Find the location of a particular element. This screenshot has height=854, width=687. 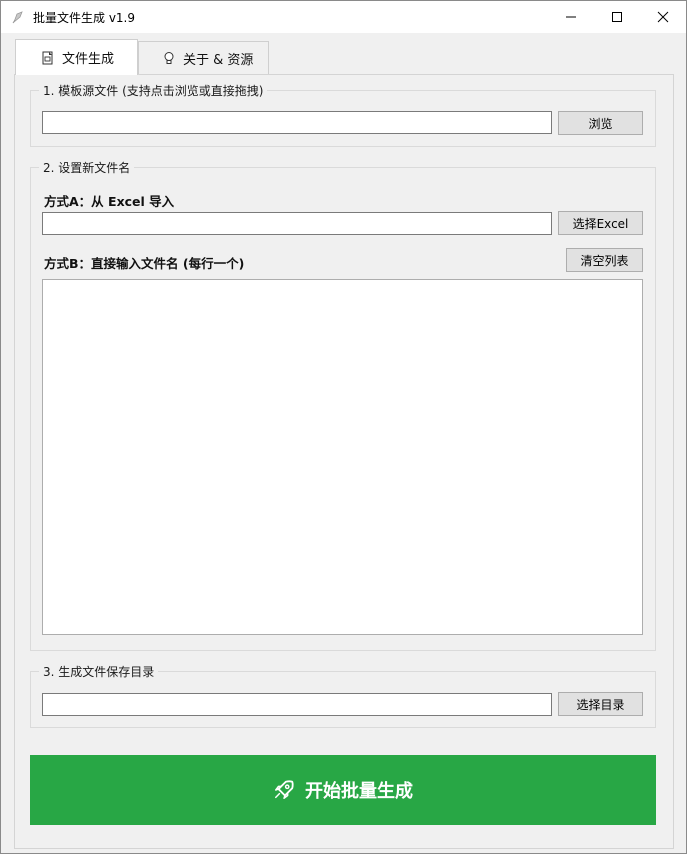

maximize-icon is located at coordinates (617, 17).